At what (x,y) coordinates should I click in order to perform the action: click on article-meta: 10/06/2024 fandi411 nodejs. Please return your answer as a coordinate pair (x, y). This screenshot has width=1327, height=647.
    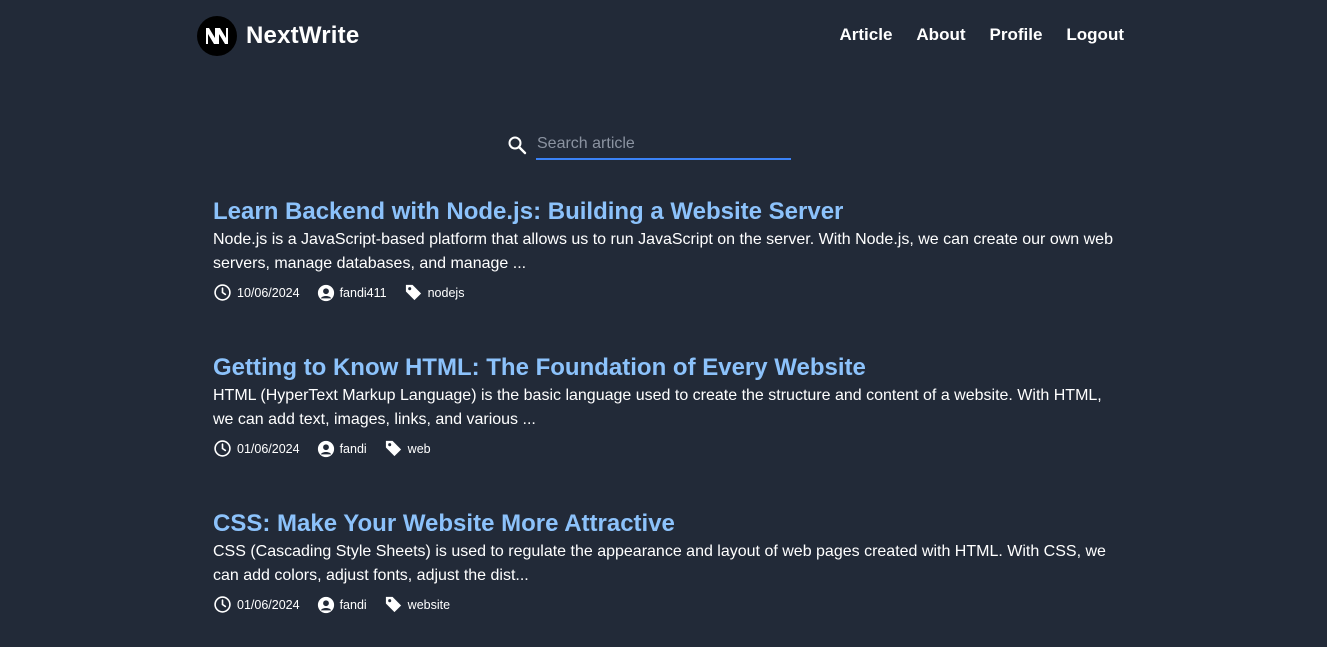
    Looking at the image, I should click on (663, 292).